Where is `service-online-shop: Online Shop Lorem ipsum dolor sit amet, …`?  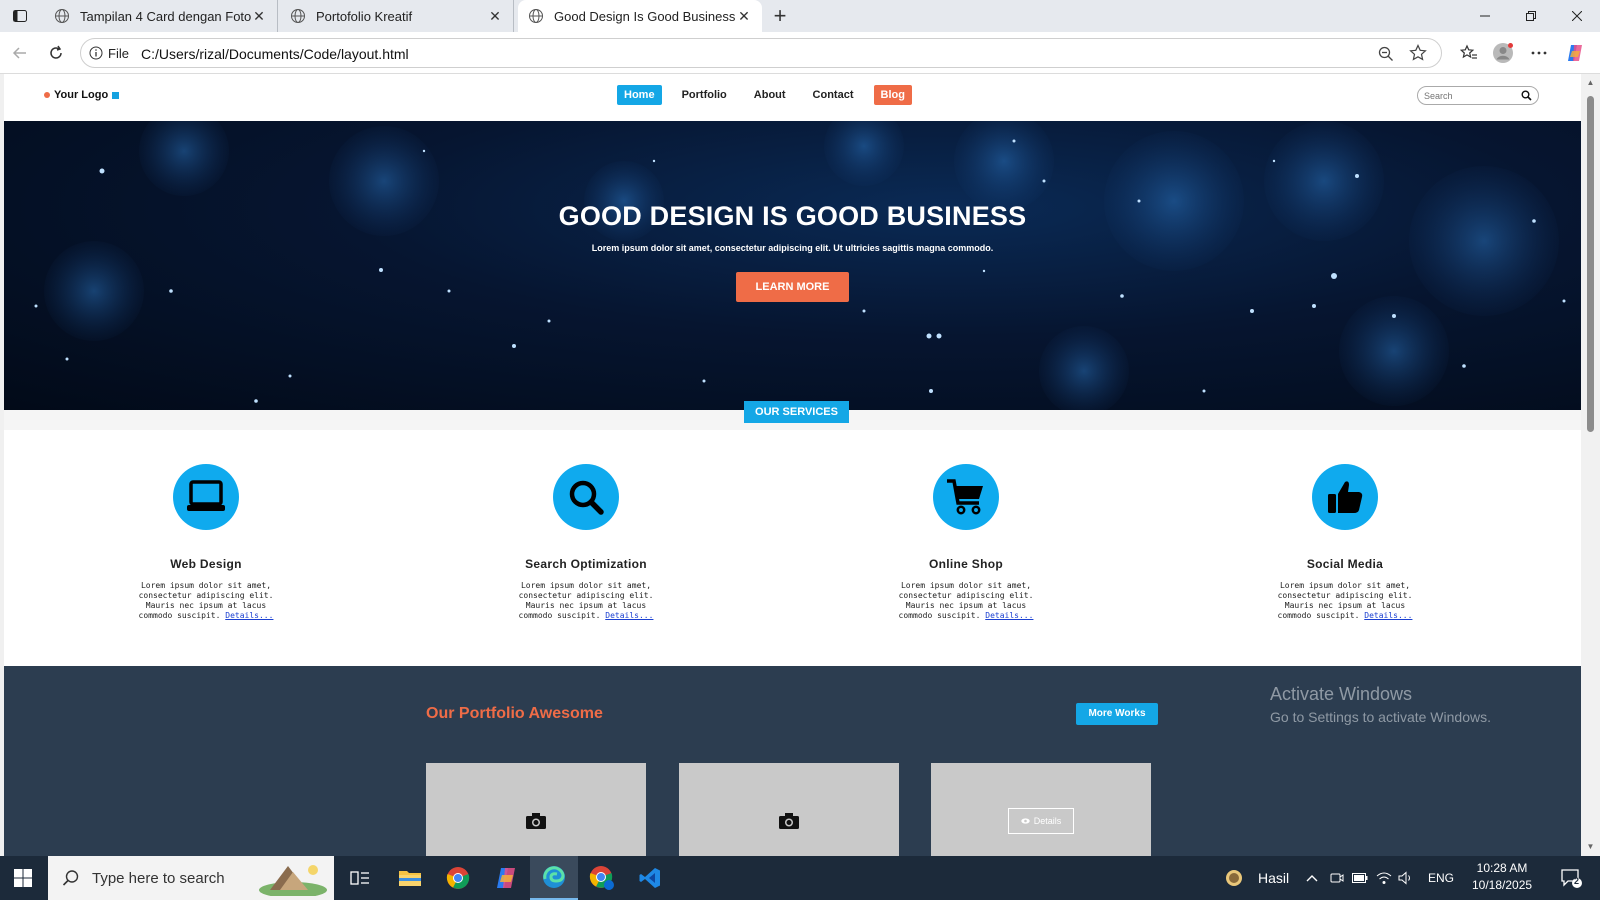
service-online-shop: Online Shop Lorem ipsum dolor sit amet, … is located at coordinates (966, 542).